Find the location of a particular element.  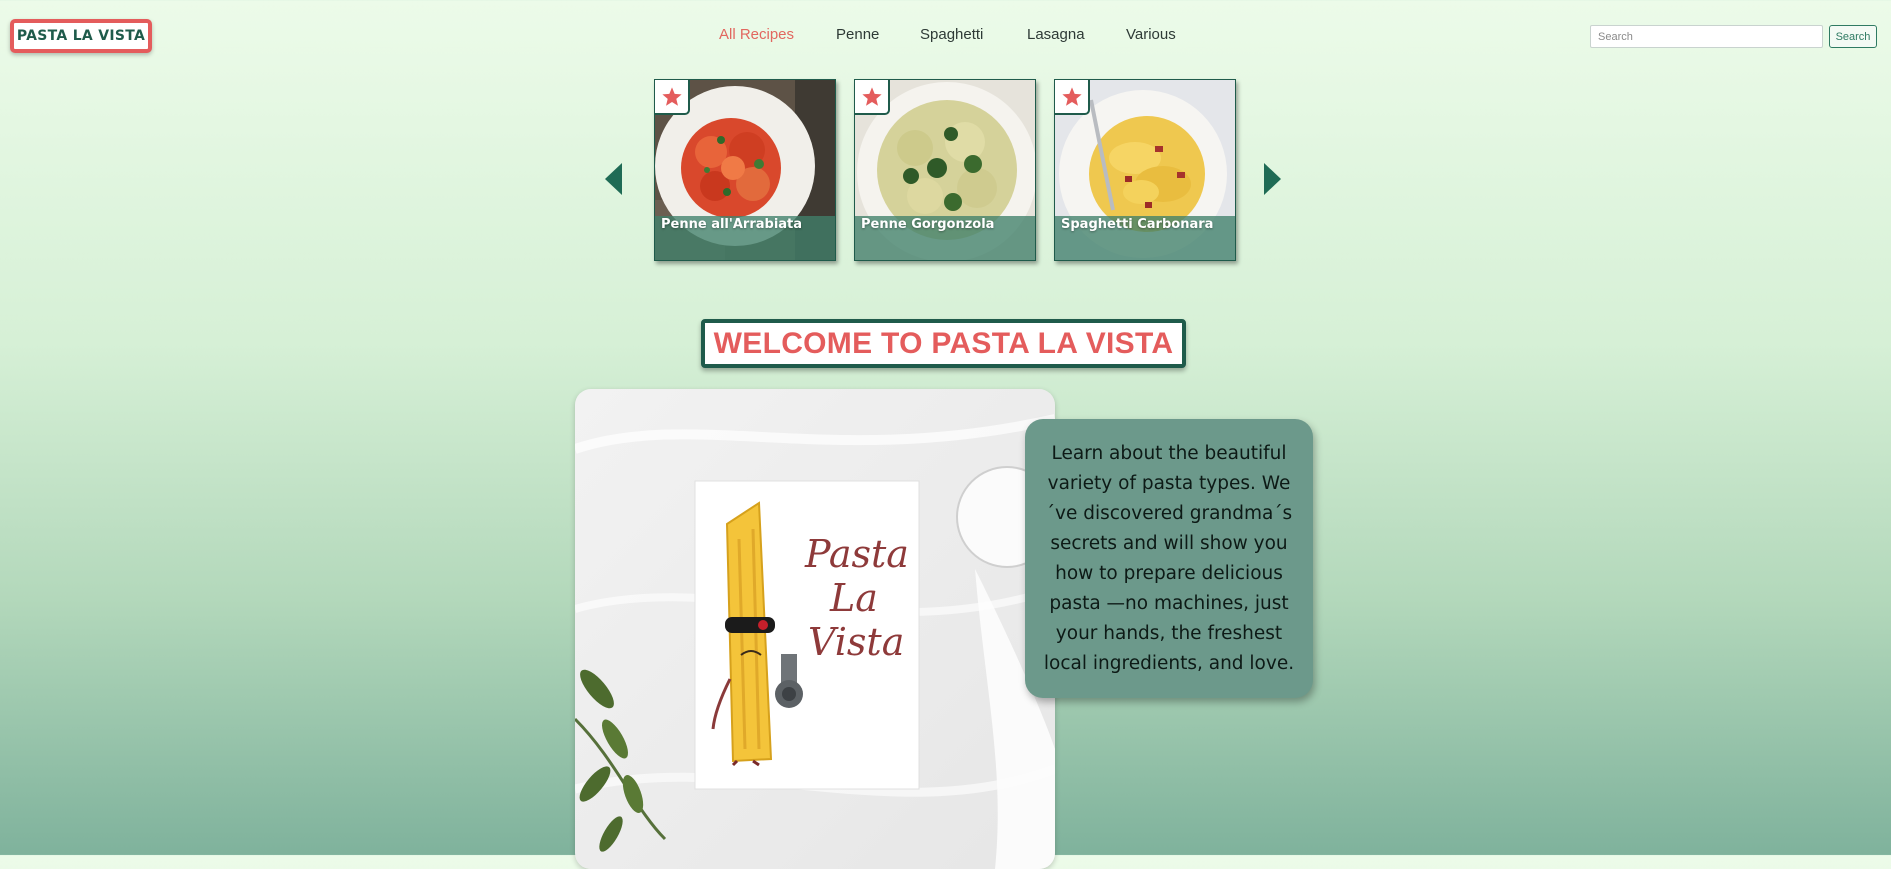

search-input is located at coordinates (1706, 36).